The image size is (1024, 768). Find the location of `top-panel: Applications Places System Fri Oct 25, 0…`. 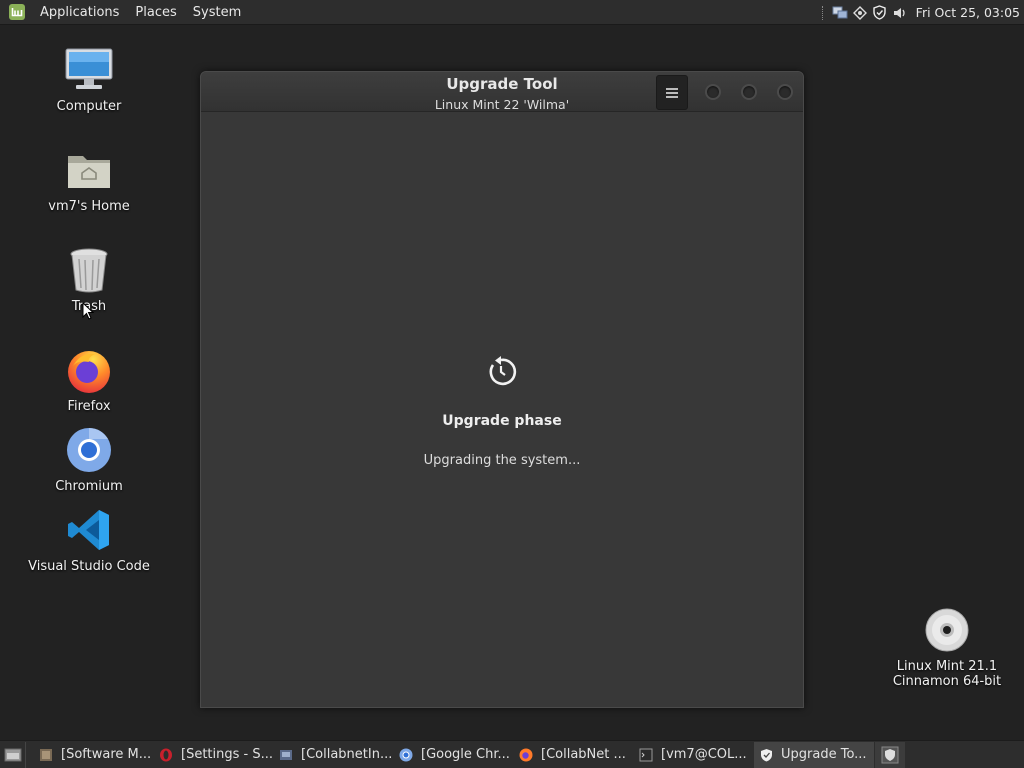

top-panel: Applications Places System Fri Oct 25, 0… is located at coordinates (512, 12).